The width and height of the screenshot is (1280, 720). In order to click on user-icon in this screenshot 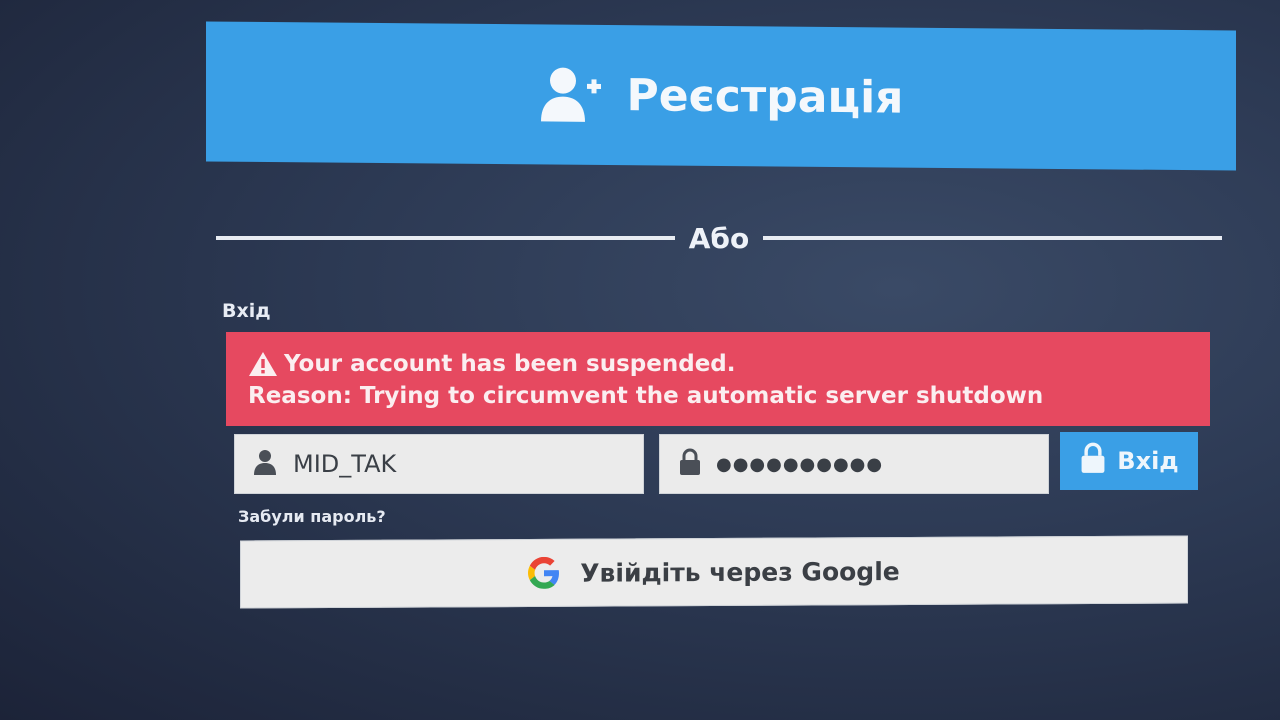, I will do `click(265, 464)`.